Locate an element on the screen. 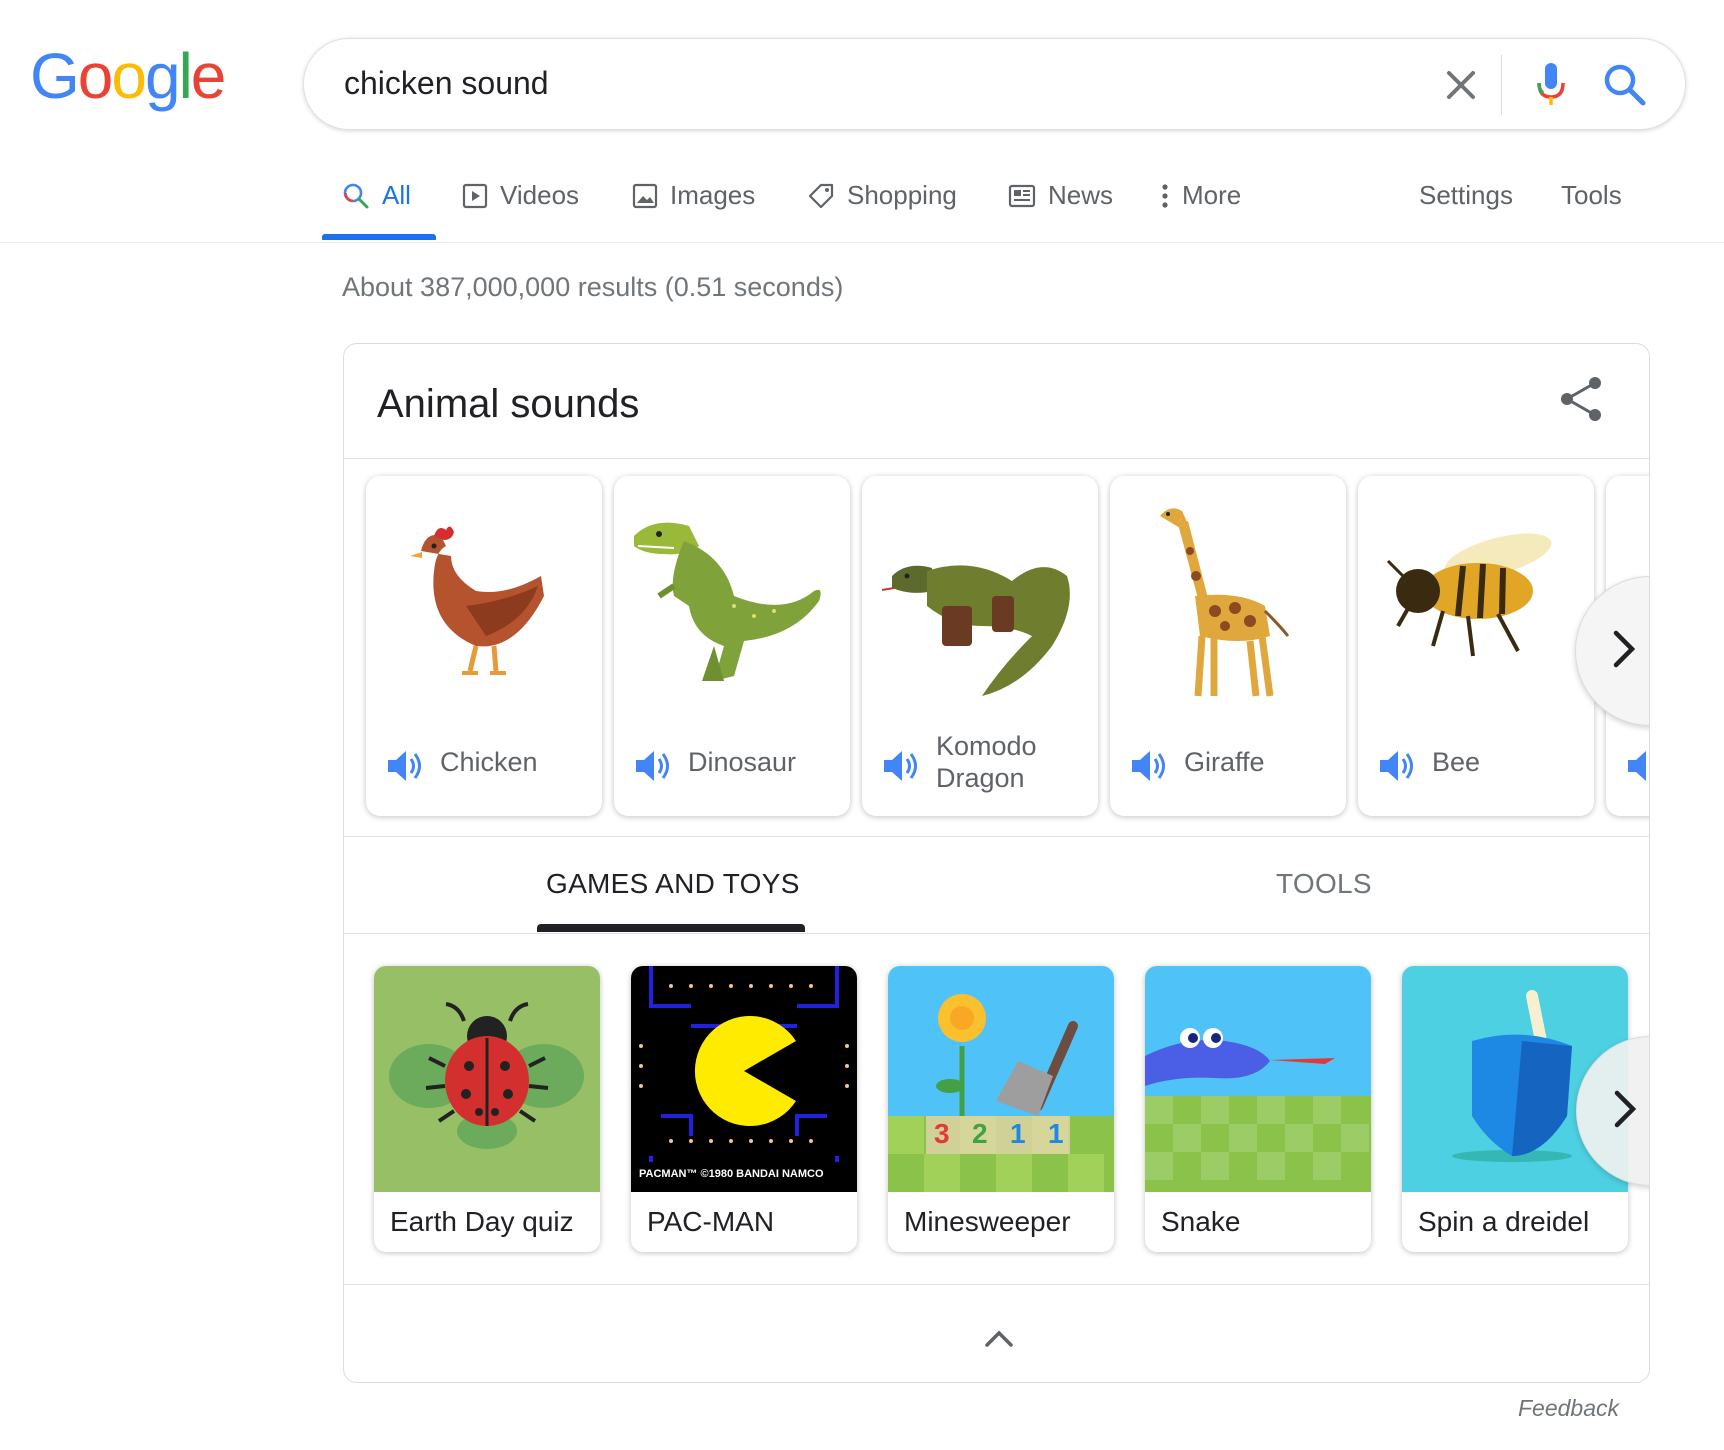  search-input: chicken sound is located at coordinates (446, 83).